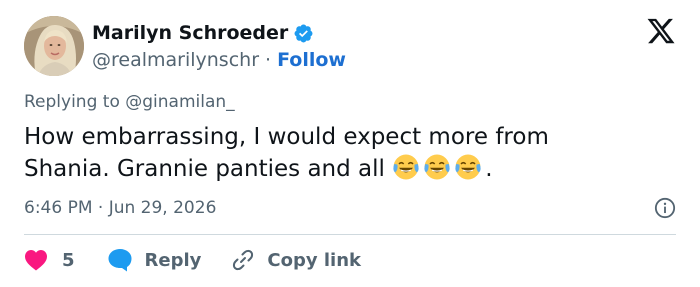  Describe the element at coordinates (175, 60) in the screenshot. I see `user-handle: @realmarilynschr` at that location.